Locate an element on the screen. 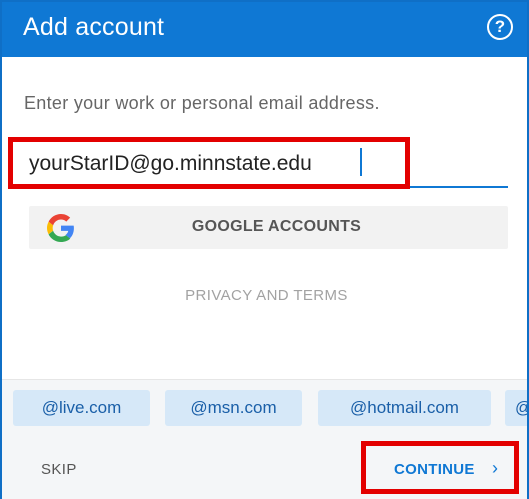  chip-msn: @msn.com is located at coordinates (233, 408).